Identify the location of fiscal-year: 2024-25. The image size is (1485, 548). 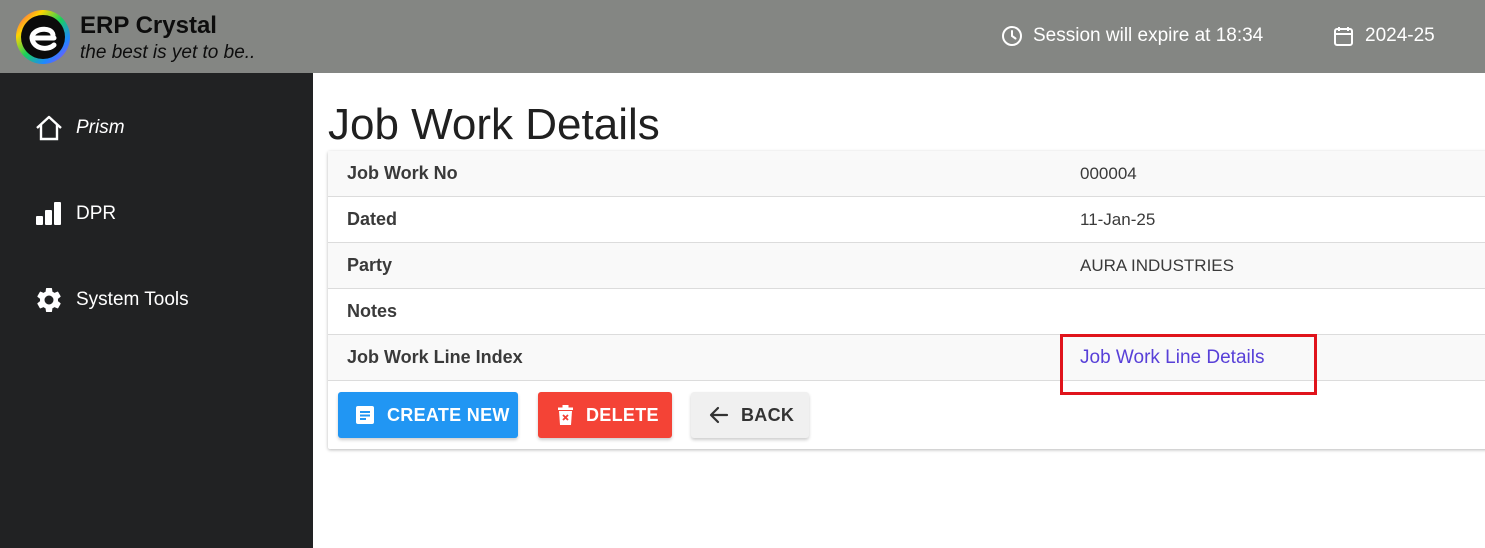
(1384, 36).